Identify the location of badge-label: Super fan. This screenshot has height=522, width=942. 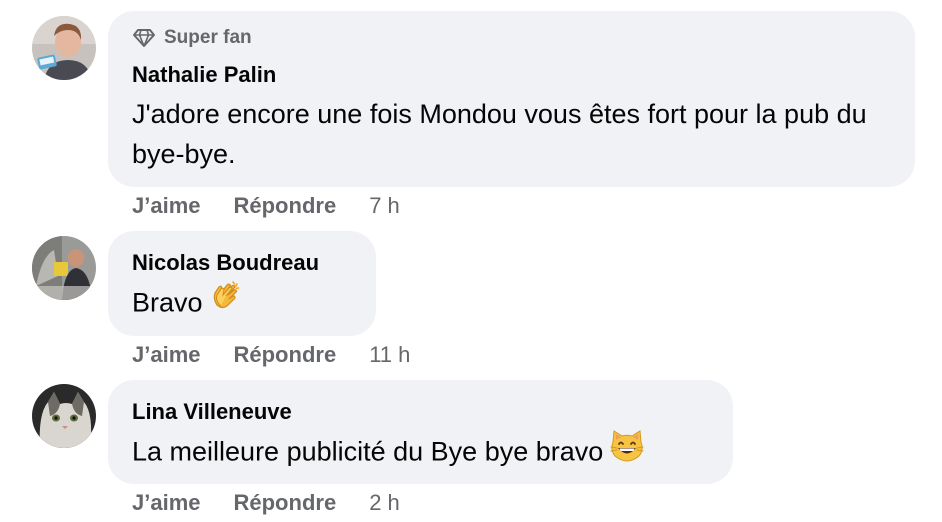
(208, 37).